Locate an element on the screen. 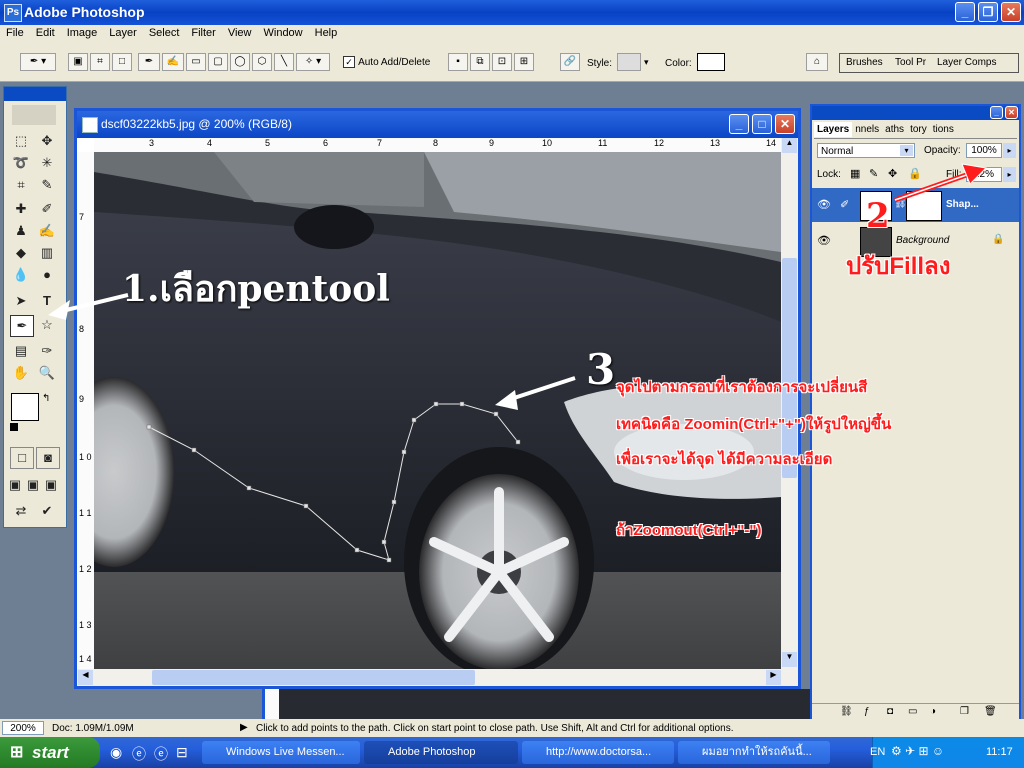 The height and width of the screenshot is (768, 1024). annotation-step3-line2: เทคนิดคือ Zoomin(Ctrl+"+")ให้รูปใหญ่ขึ้น is located at coordinates (754, 424).